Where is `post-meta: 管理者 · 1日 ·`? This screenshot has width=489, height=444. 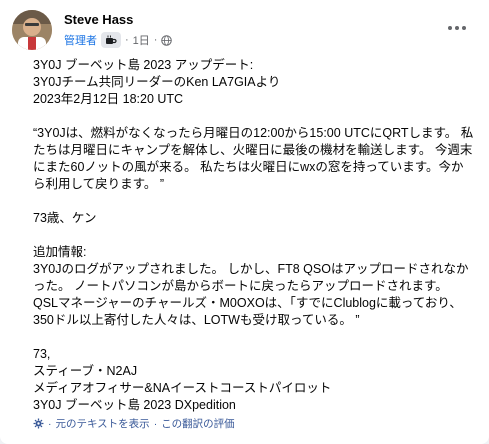 post-meta: 管理者 · 1日 · is located at coordinates (118, 40).